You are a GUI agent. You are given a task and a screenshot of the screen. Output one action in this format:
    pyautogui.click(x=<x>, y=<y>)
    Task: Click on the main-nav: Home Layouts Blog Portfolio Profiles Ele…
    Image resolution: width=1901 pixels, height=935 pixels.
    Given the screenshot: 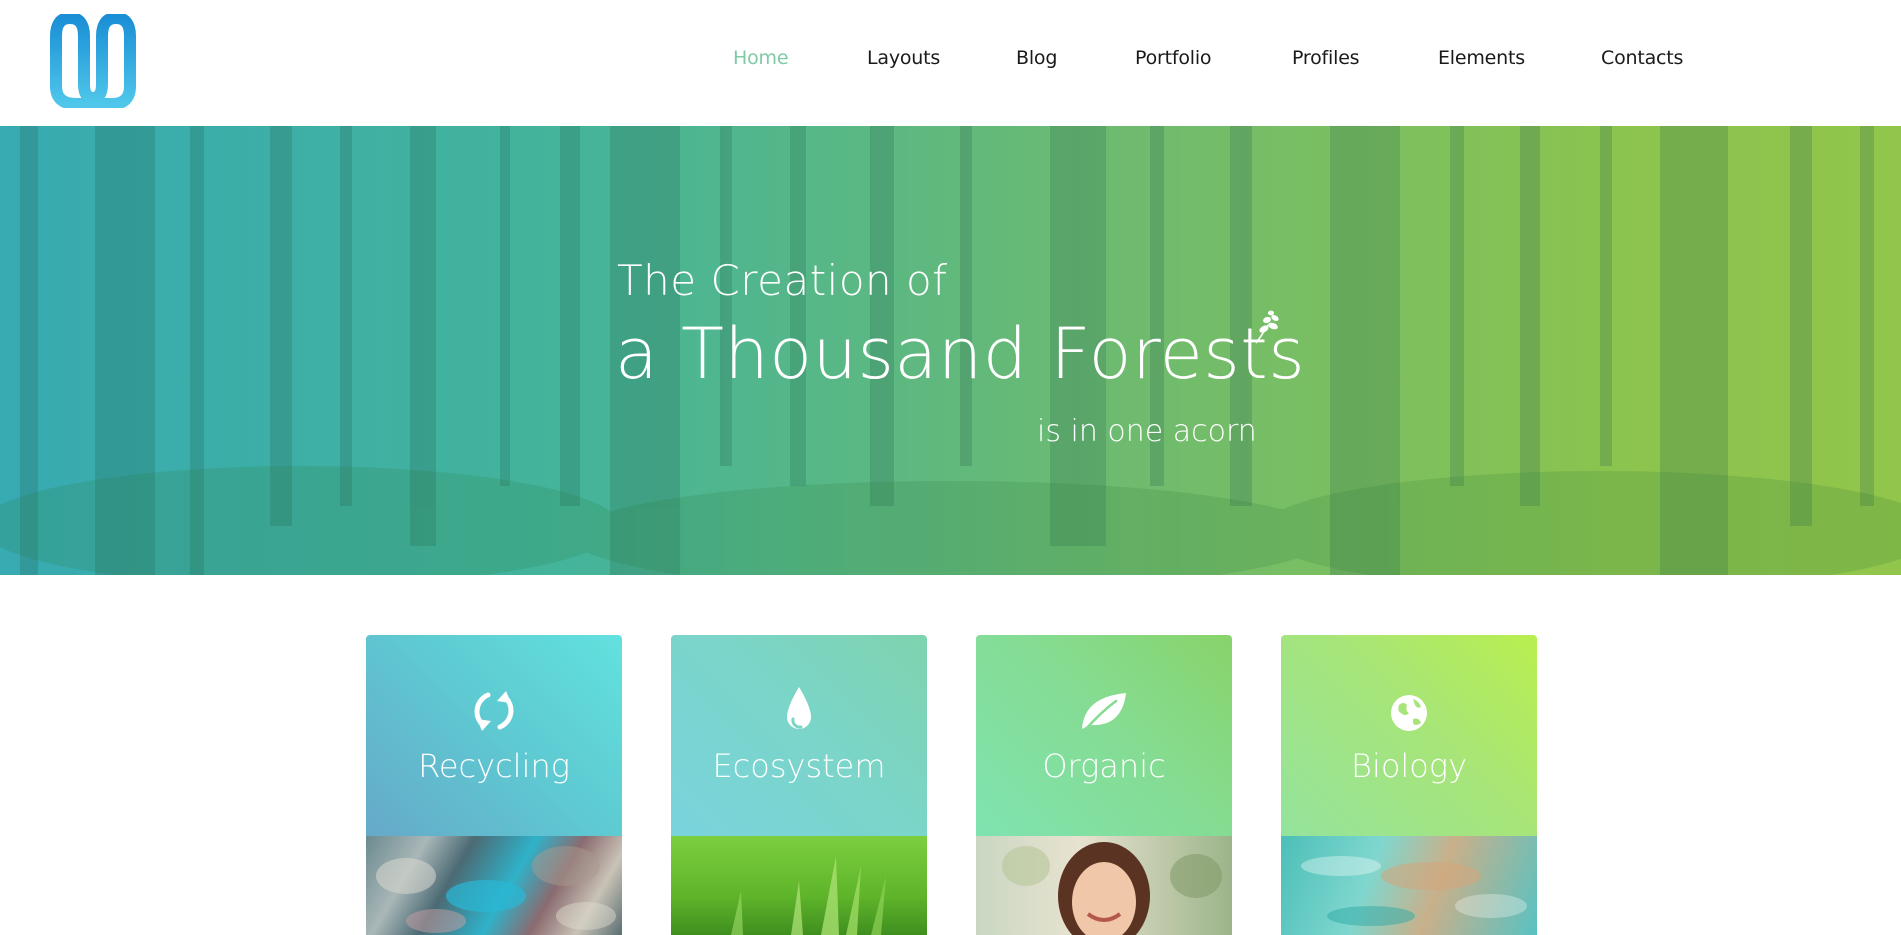 What is the action you would take?
    pyautogui.click(x=950, y=62)
    